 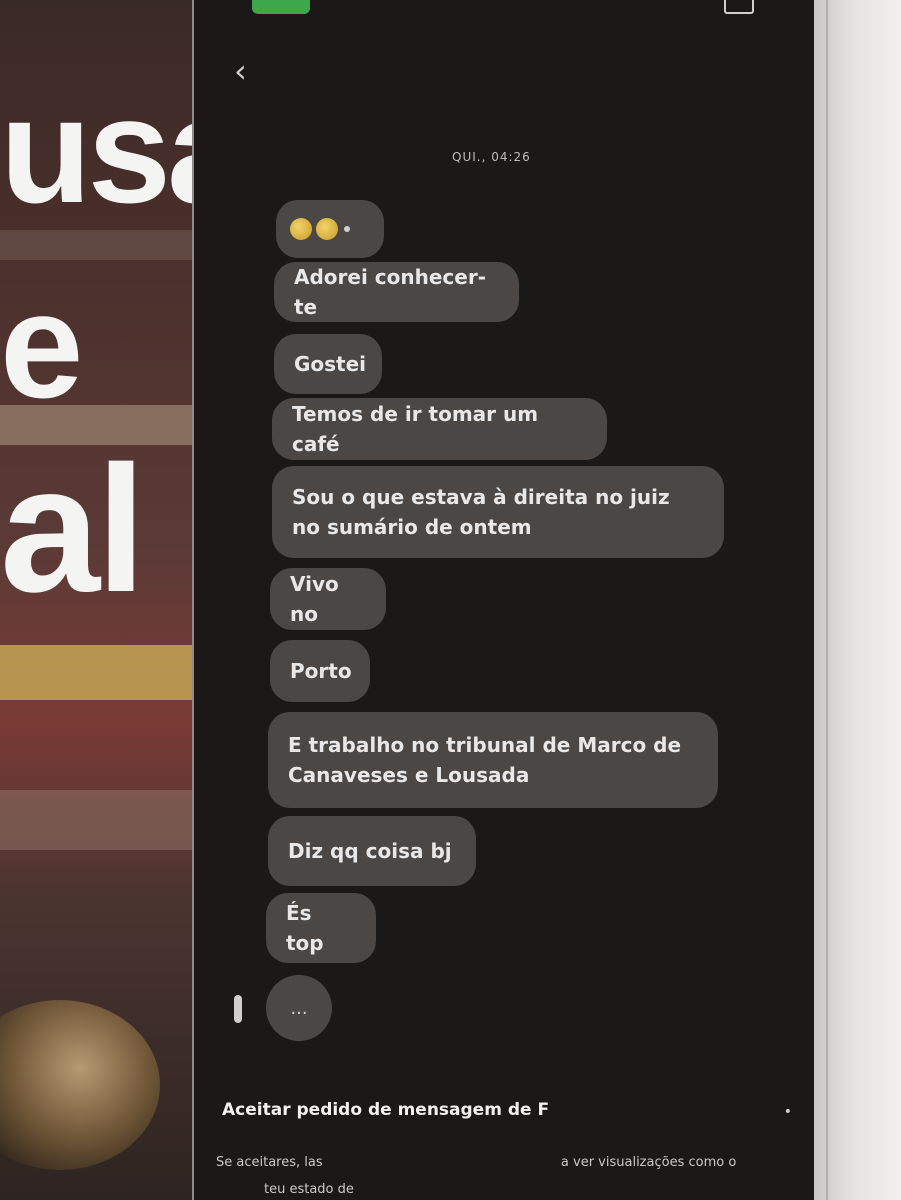 I want to click on chat-message: És top, so click(x=321, y=928).